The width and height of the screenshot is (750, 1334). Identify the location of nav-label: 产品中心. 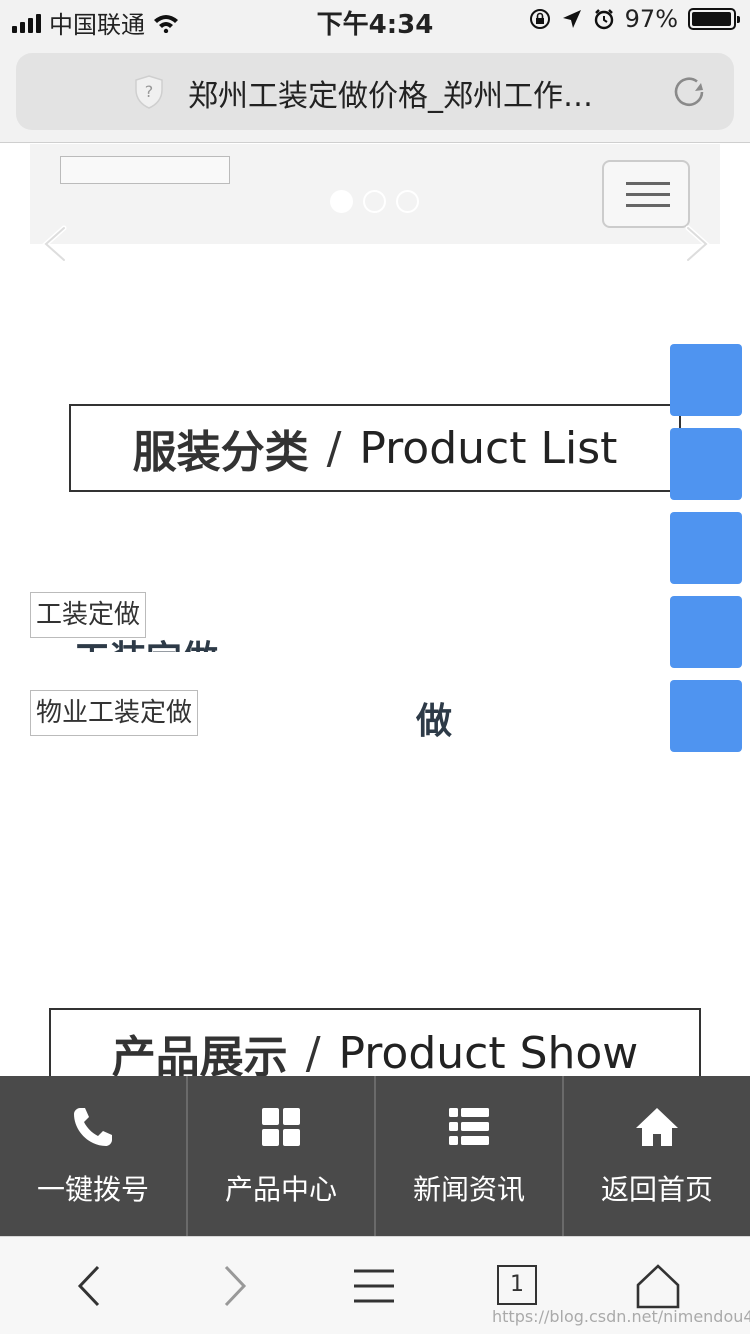
(280, 1189).